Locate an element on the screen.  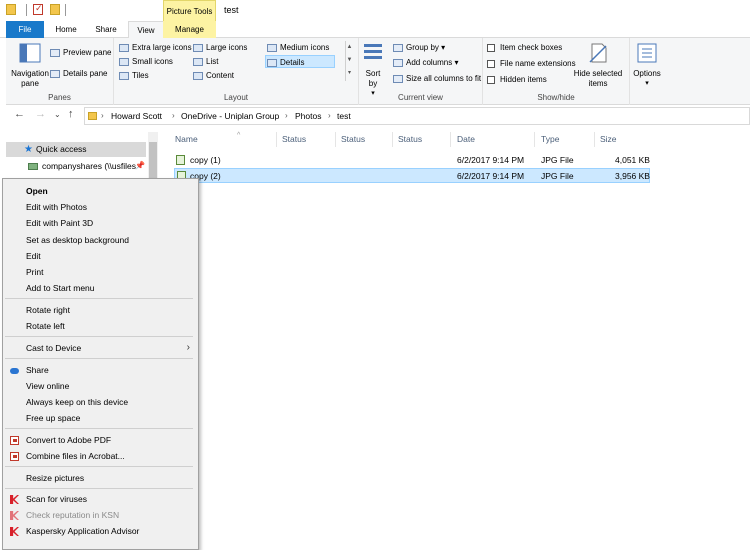
menu-item-open: Open is located at coordinates (100, 191).